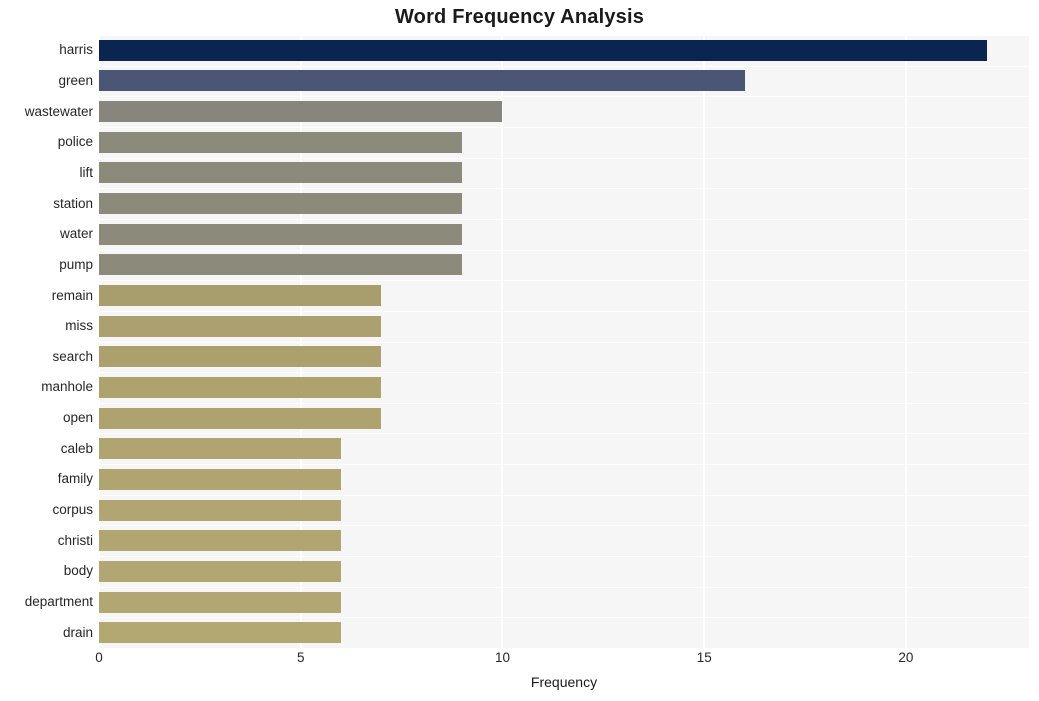  Describe the element at coordinates (72, 295) in the screenshot. I see `y-axis-tick-label: remain` at that location.